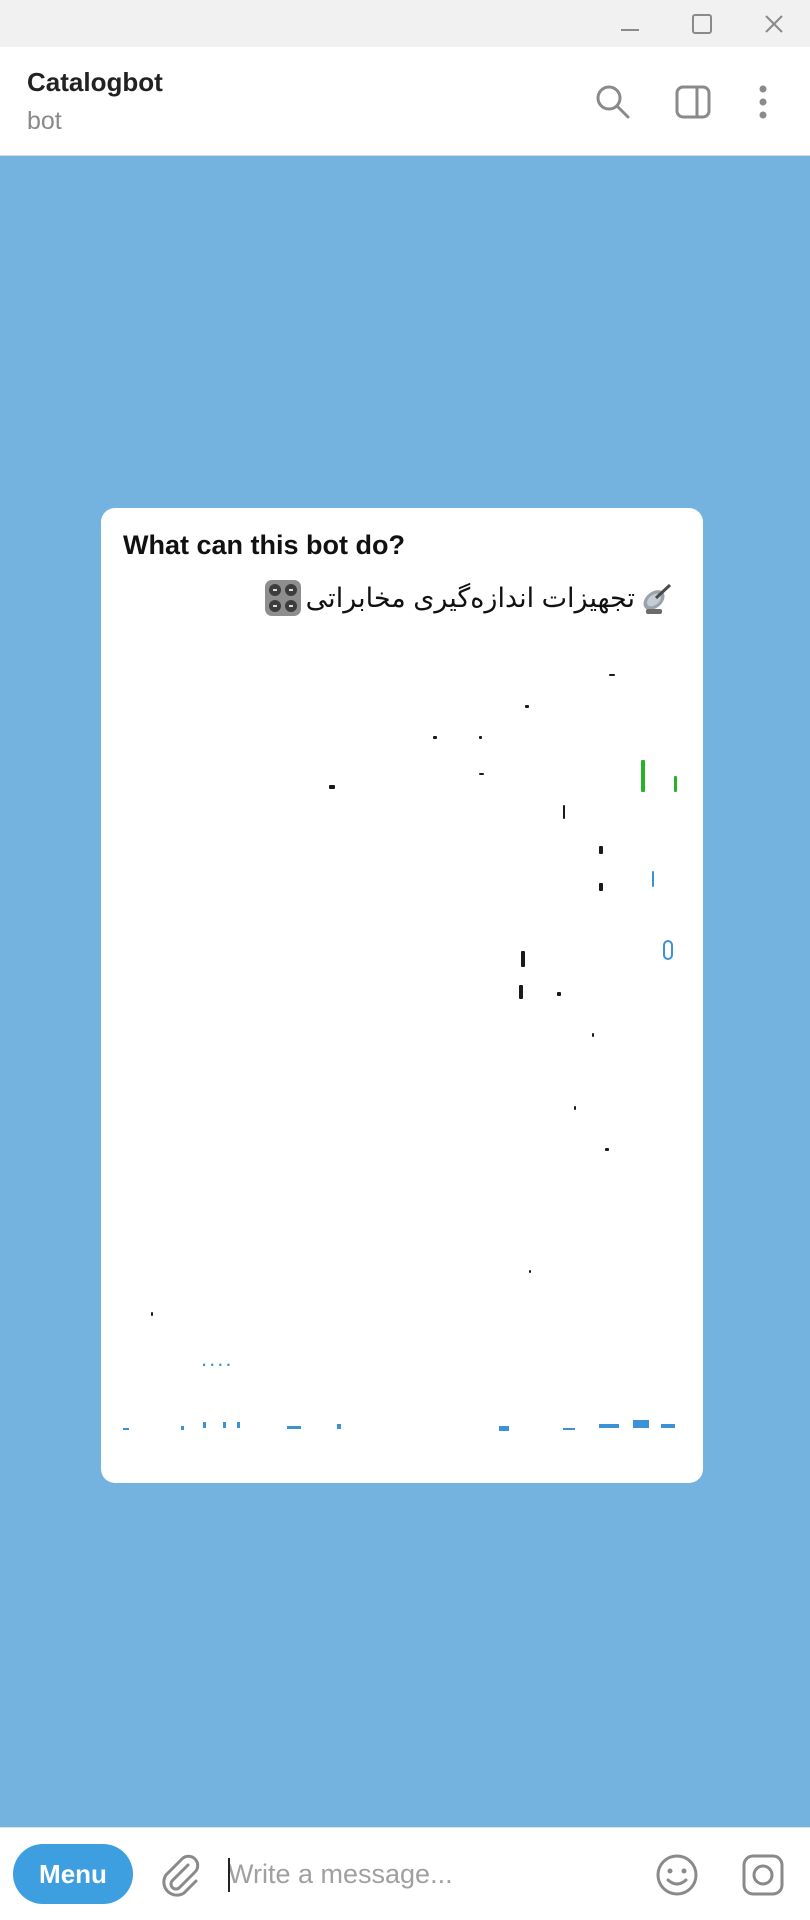 The image size is (810, 1920). What do you see at coordinates (630, 29) in the screenshot?
I see `minimize-icon` at bounding box center [630, 29].